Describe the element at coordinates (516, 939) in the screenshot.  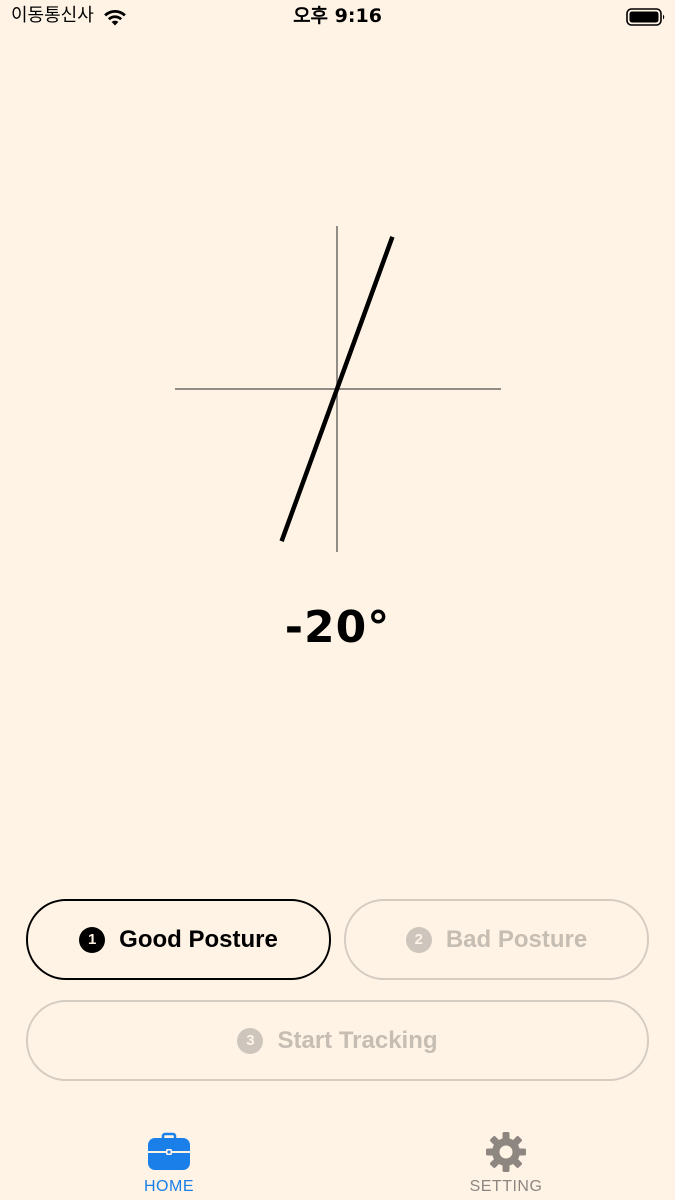
I see `bad-posture-label: Bad Posture` at that location.